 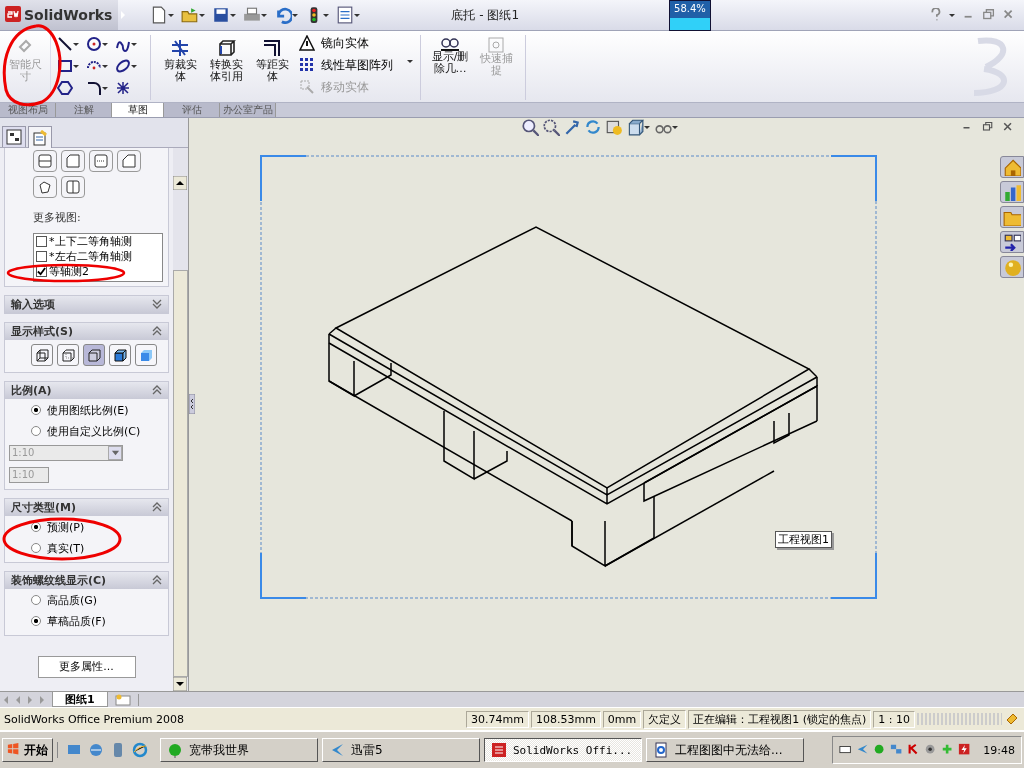 I want to click on status-cell: 1 : 10, so click(x=894, y=719).